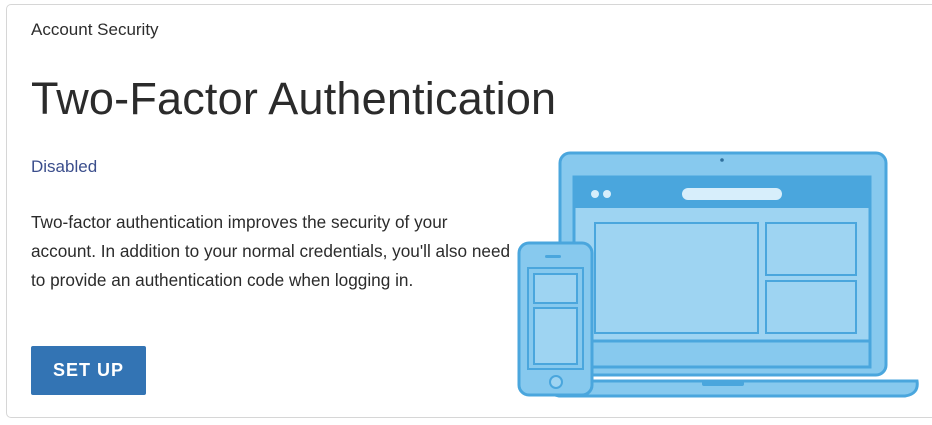  I want to click on page-title: Two-Factor Authentication, so click(294, 98).